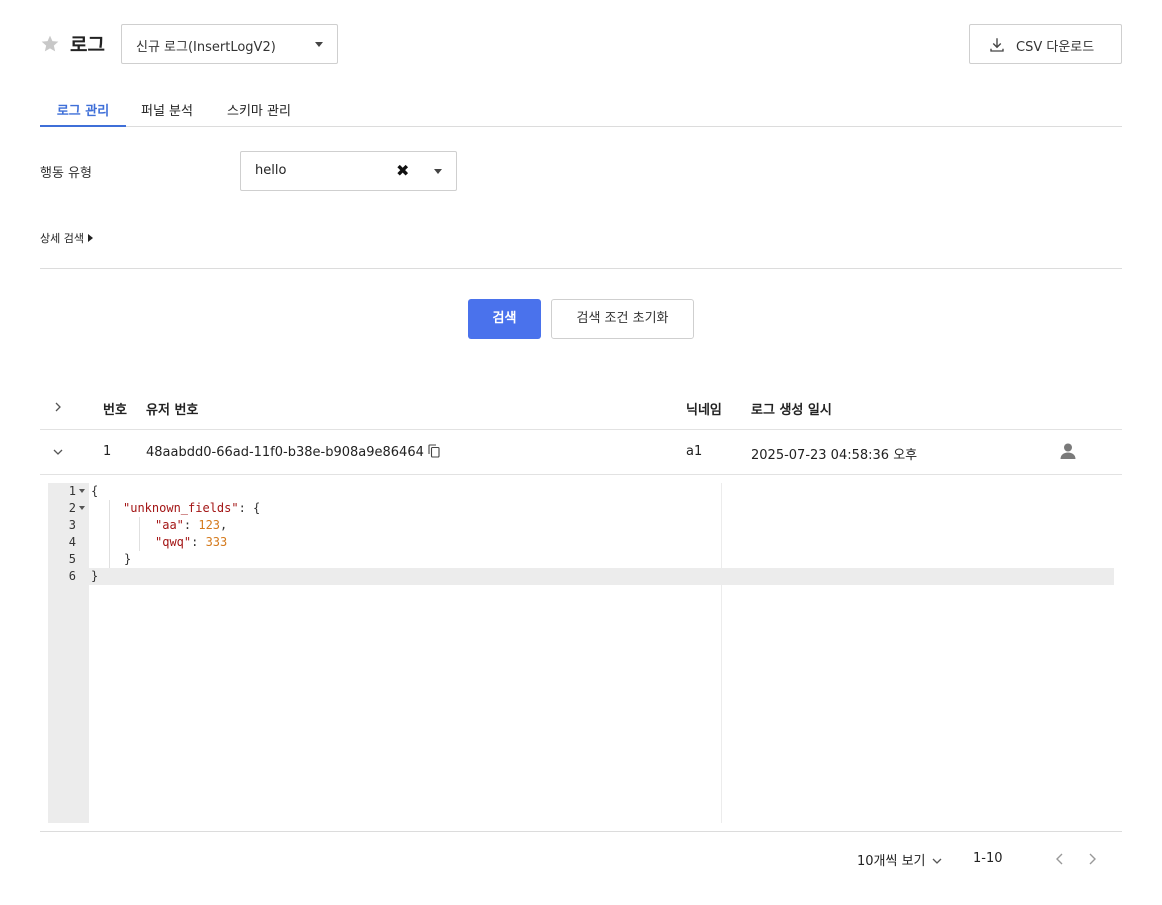 Image resolution: width=1162 pixels, height=905 pixels. I want to click on row-user-id-cell: 48aabdd0-66ad-11f0-b38e-b908a9e86464, so click(293, 452).